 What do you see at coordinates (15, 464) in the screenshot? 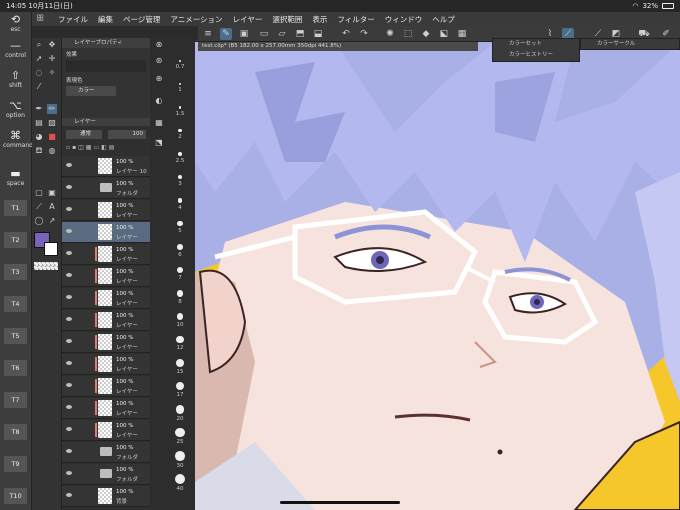
I see `t9-key: T9` at bounding box center [15, 464].